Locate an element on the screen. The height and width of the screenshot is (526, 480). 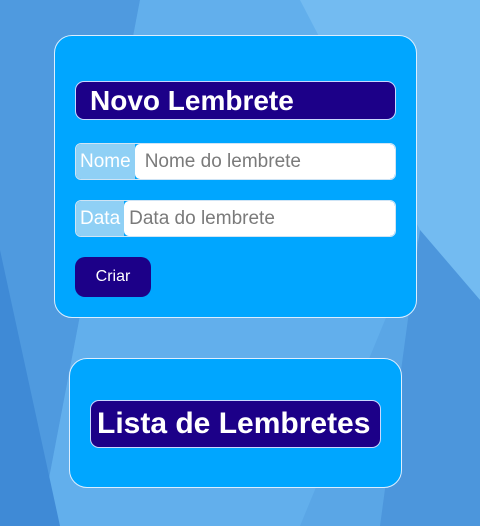
date-label: Data is located at coordinates (100, 218).